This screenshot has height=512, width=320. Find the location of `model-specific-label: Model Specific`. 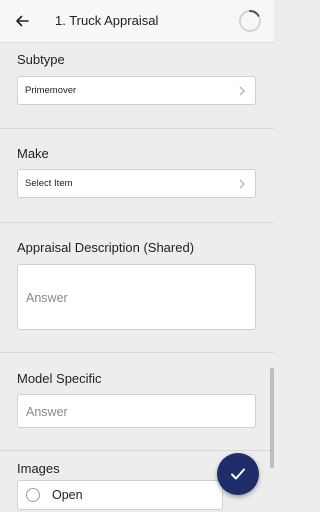

model-specific-label: Model Specific is located at coordinates (59, 378).